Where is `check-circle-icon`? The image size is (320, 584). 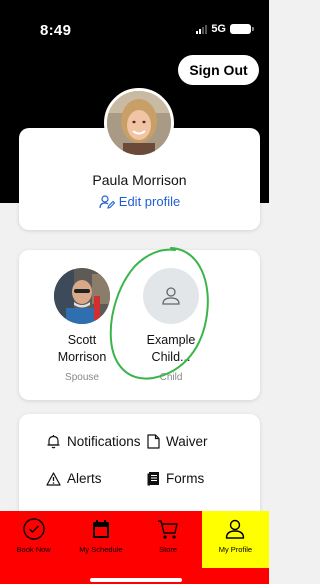 check-circle-icon is located at coordinates (33, 529).